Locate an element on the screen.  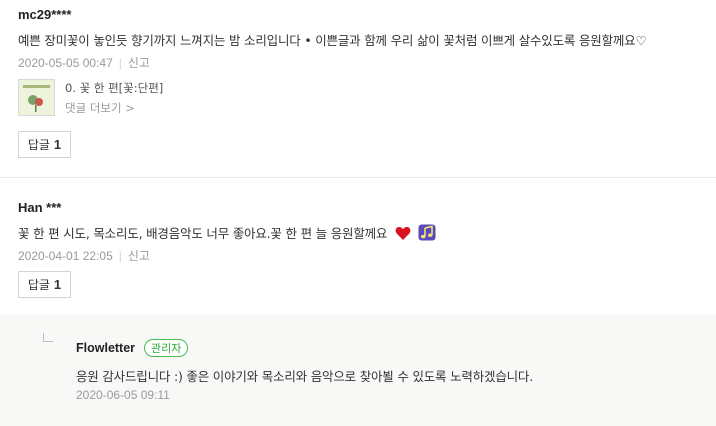
post-title: 0. 꽃 한 편[꽃:단편] is located at coordinates (114, 88).